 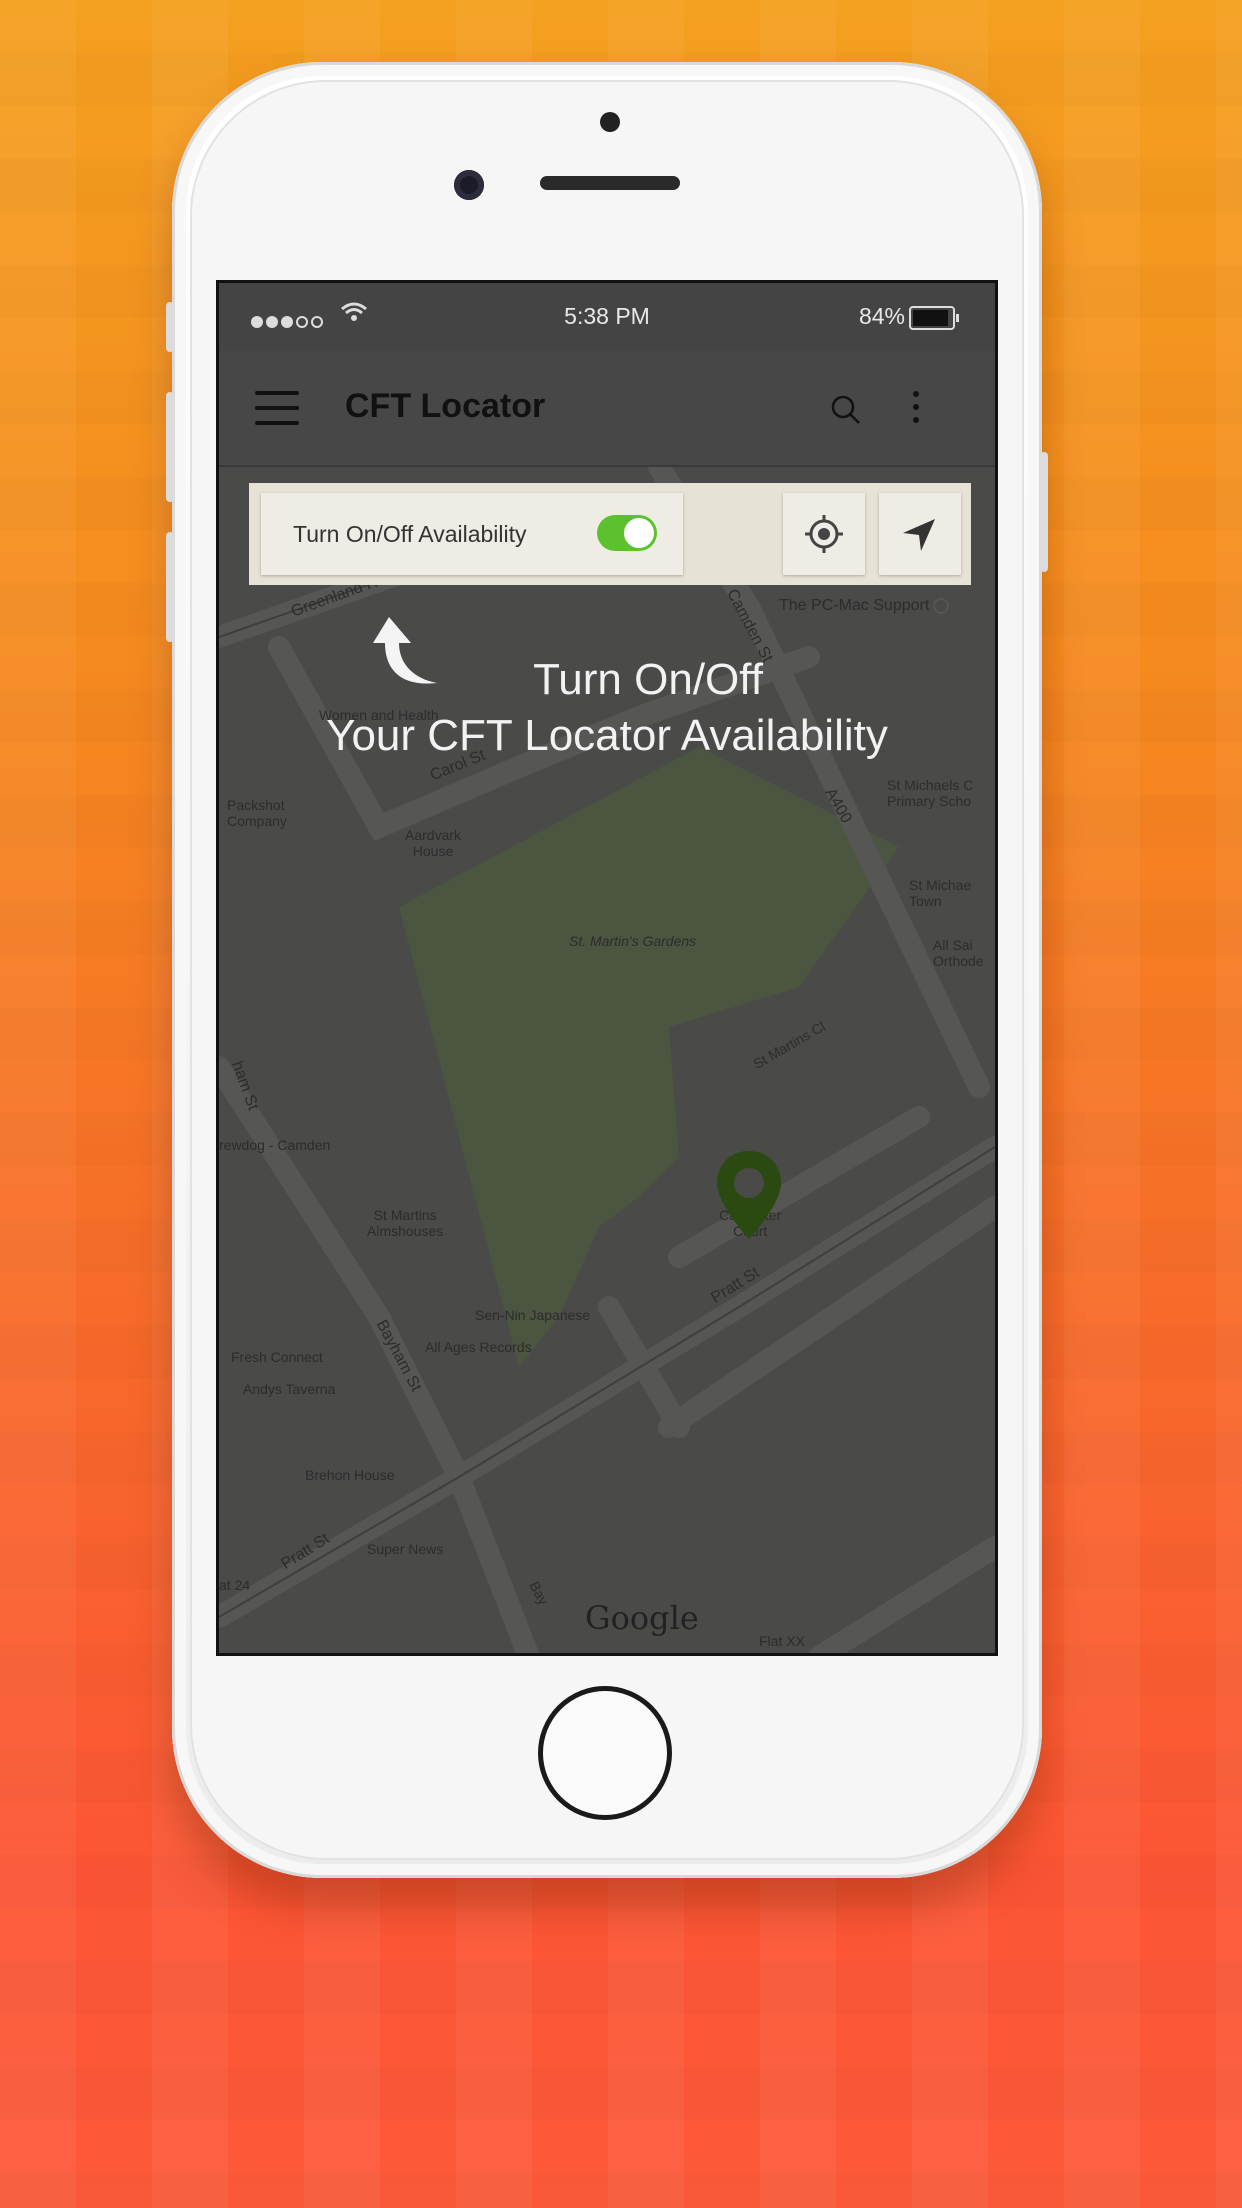 I want to click on map-label-almshouses: St Martins Almshouses, so click(x=405, y=1223).